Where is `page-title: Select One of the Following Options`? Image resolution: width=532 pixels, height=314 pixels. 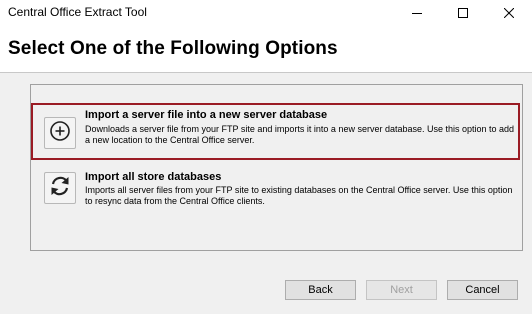
page-title: Select One of the Following Options is located at coordinates (173, 48).